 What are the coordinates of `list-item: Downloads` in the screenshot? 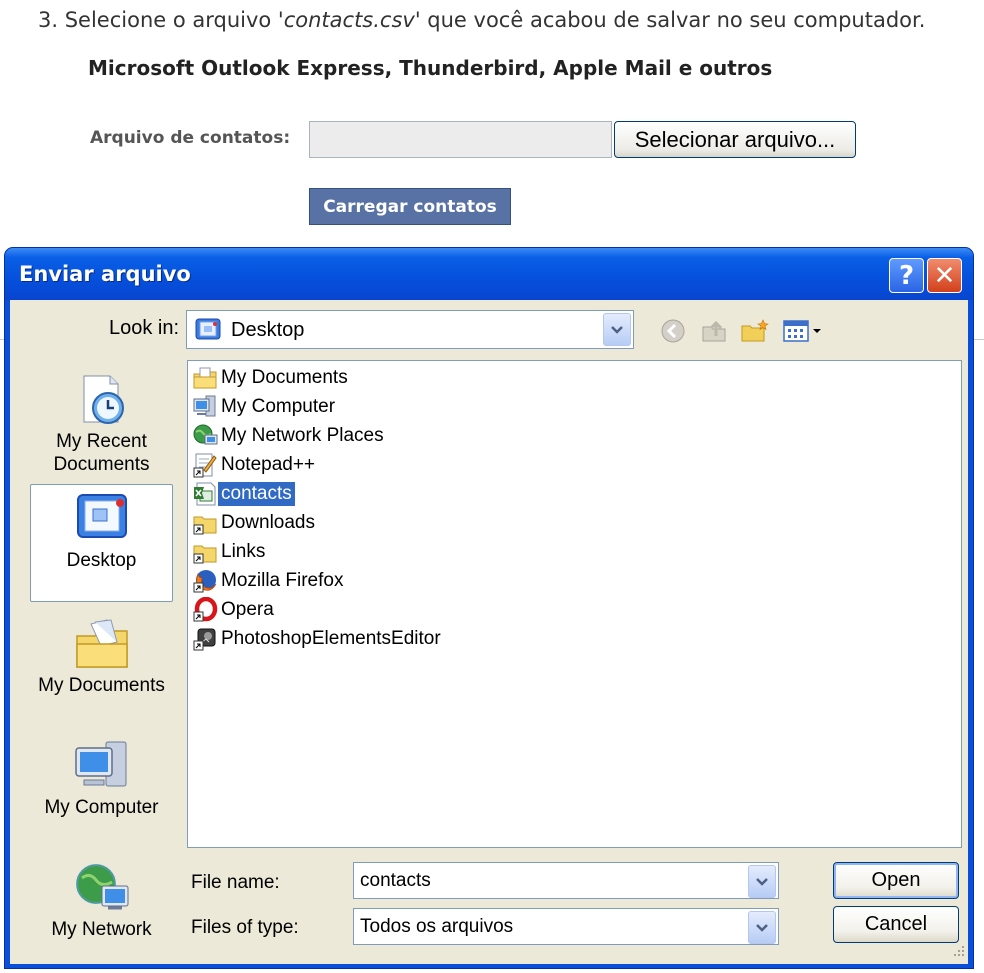 It's located at (255, 523).